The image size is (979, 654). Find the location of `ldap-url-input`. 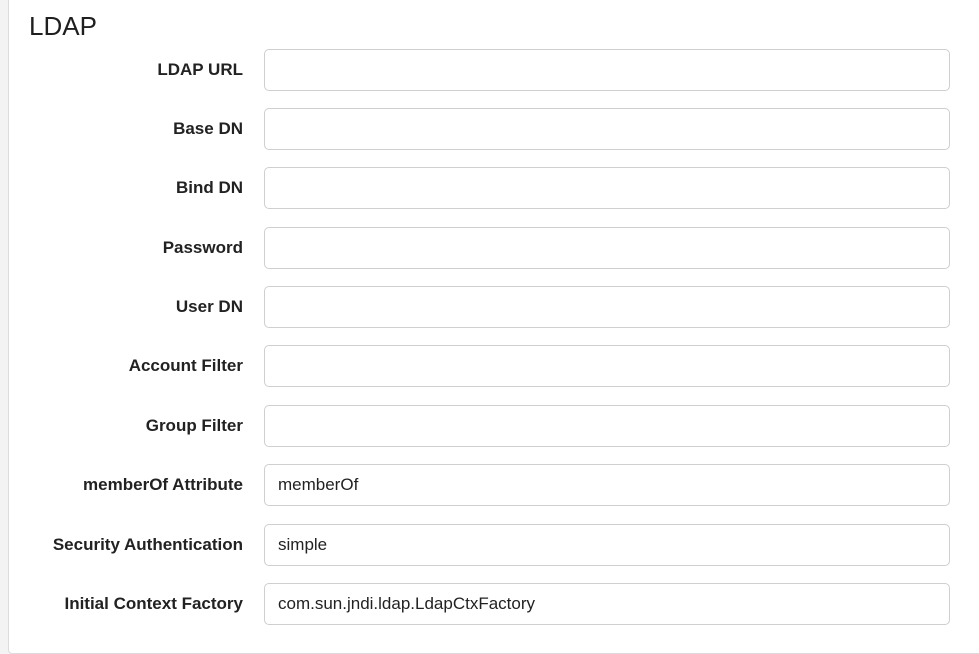

ldap-url-input is located at coordinates (607, 70).